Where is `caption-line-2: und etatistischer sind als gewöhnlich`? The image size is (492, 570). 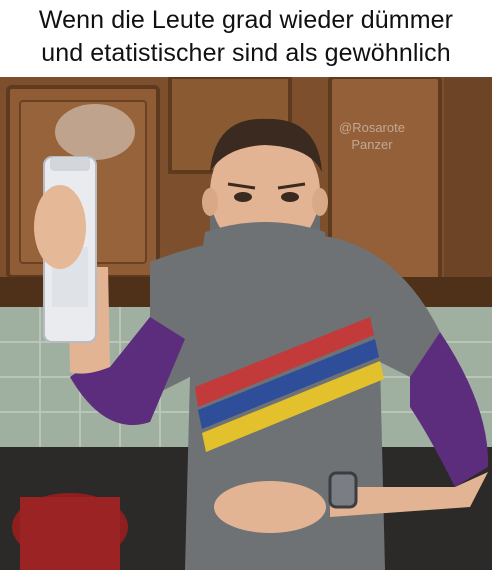
caption-line-2: und etatistischer sind als gewöhnlich is located at coordinates (246, 53).